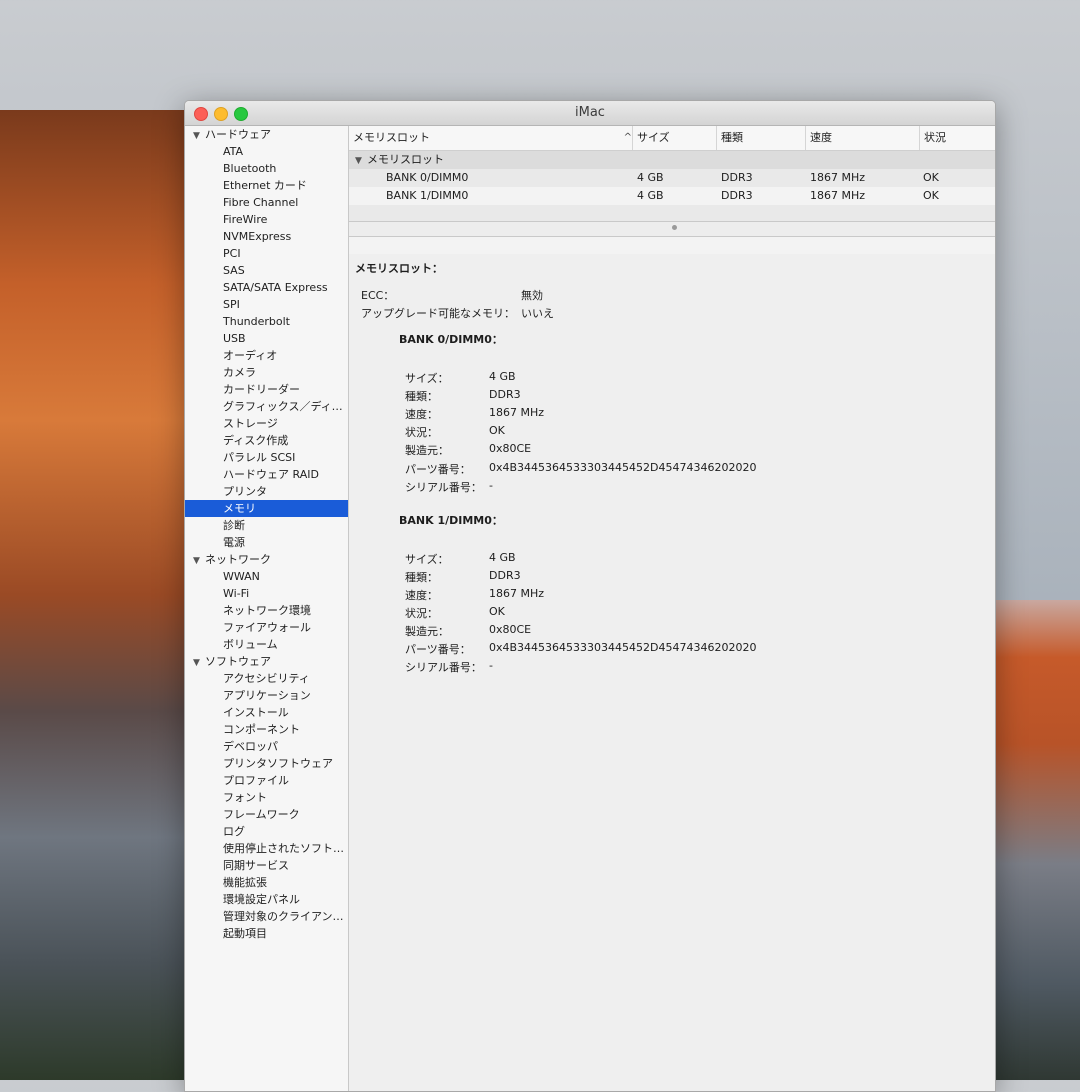 This screenshot has height=1092, width=1080. I want to click on sidebar-item: 起動項目, so click(266, 933).